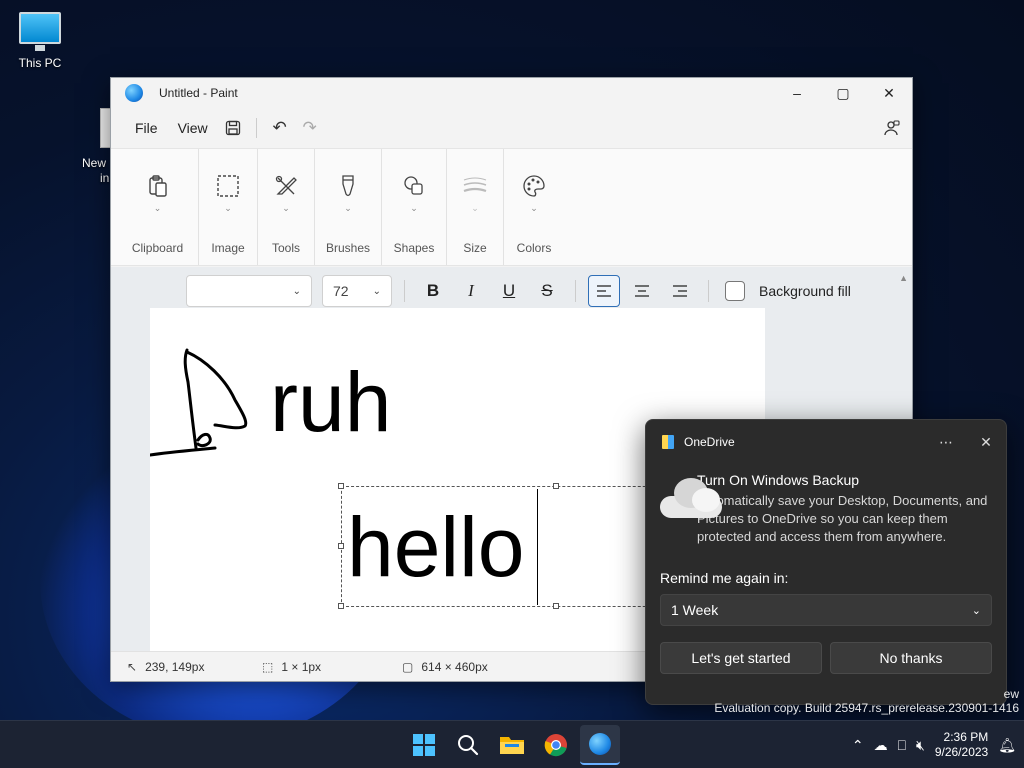 Image resolution: width=1024 pixels, height=768 pixels. What do you see at coordinates (741, 658) in the screenshot?
I see `get-started-button: Let's get started` at bounding box center [741, 658].